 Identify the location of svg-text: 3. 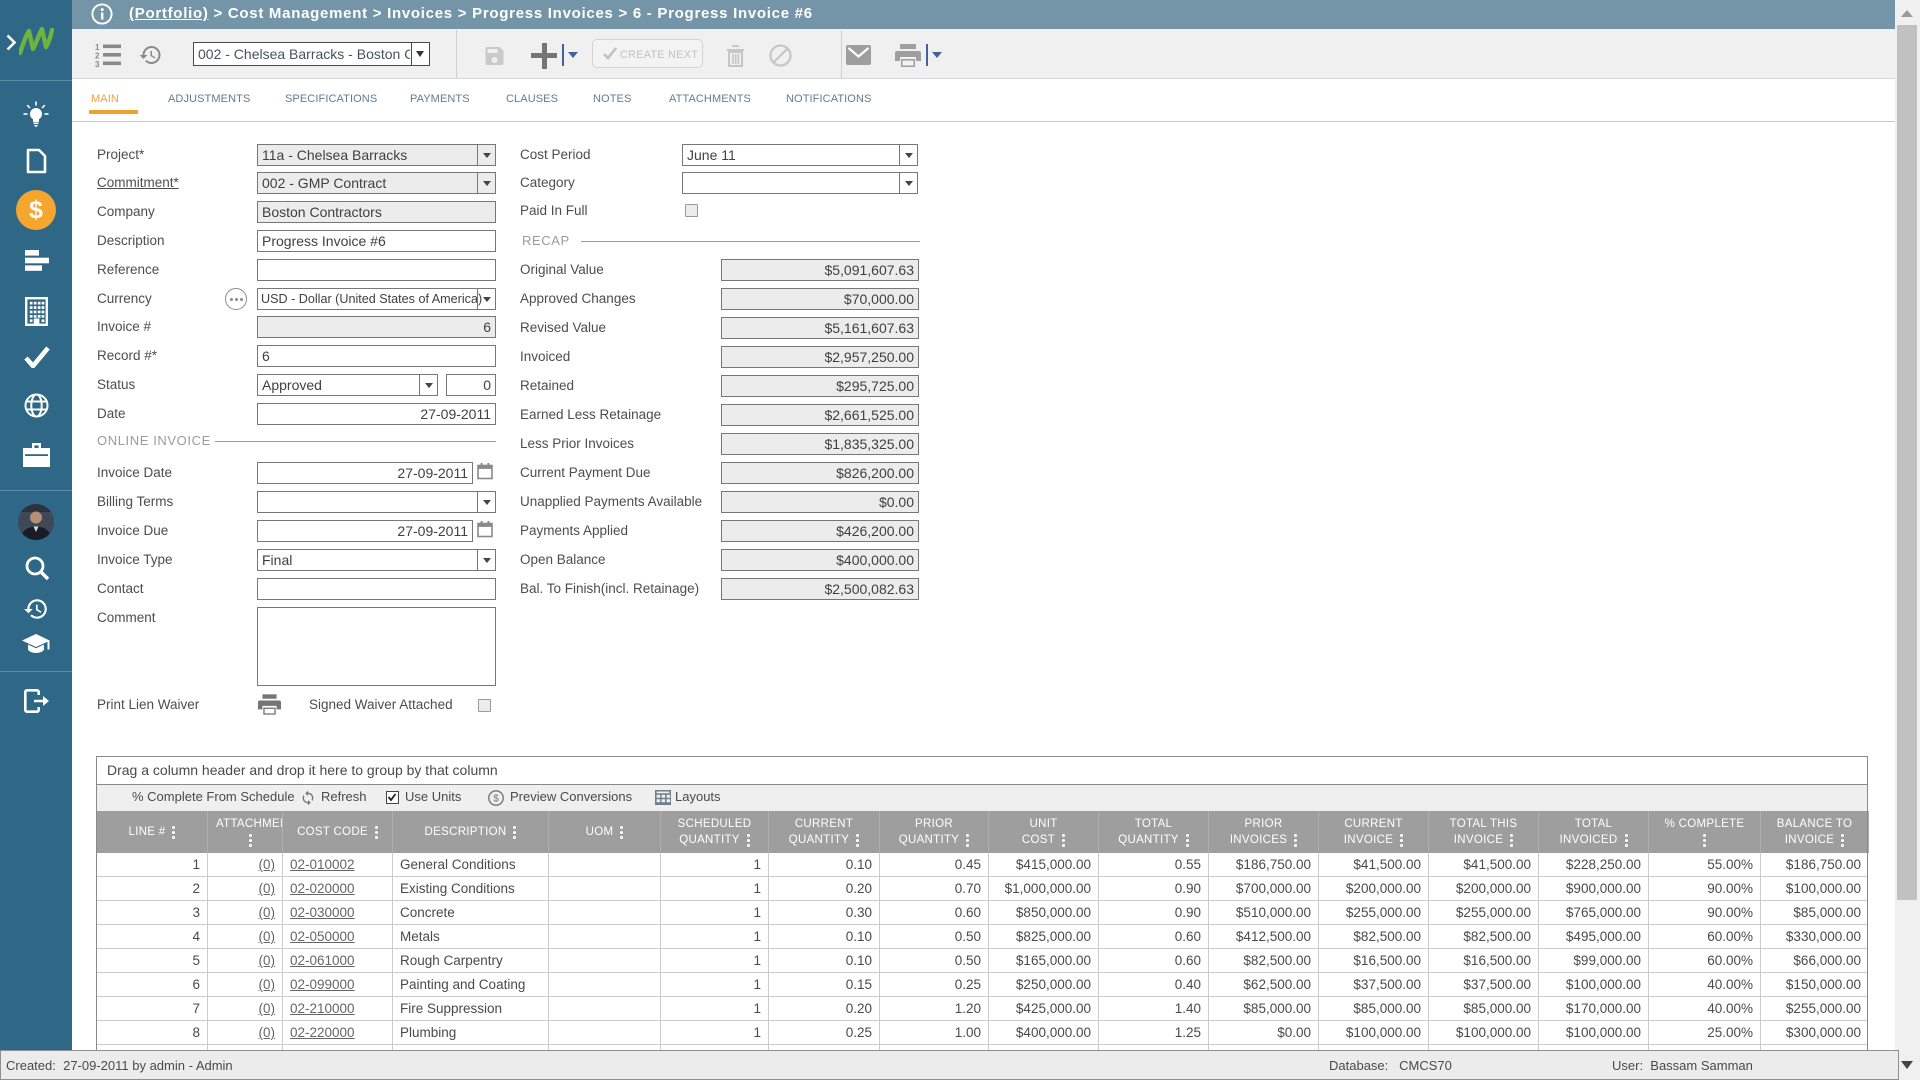
(97, 64).